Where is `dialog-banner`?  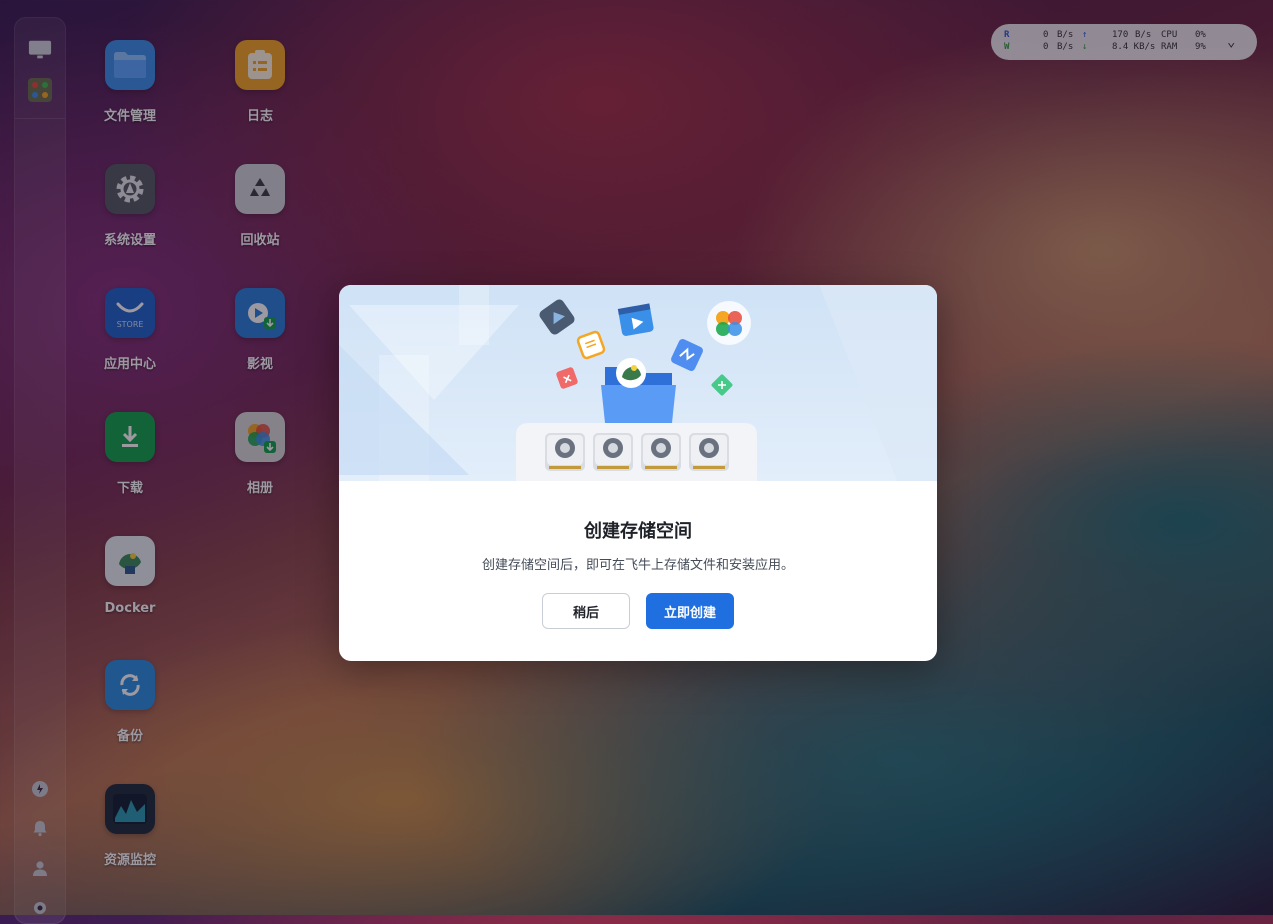 dialog-banner is located at coordinates (638, 385).